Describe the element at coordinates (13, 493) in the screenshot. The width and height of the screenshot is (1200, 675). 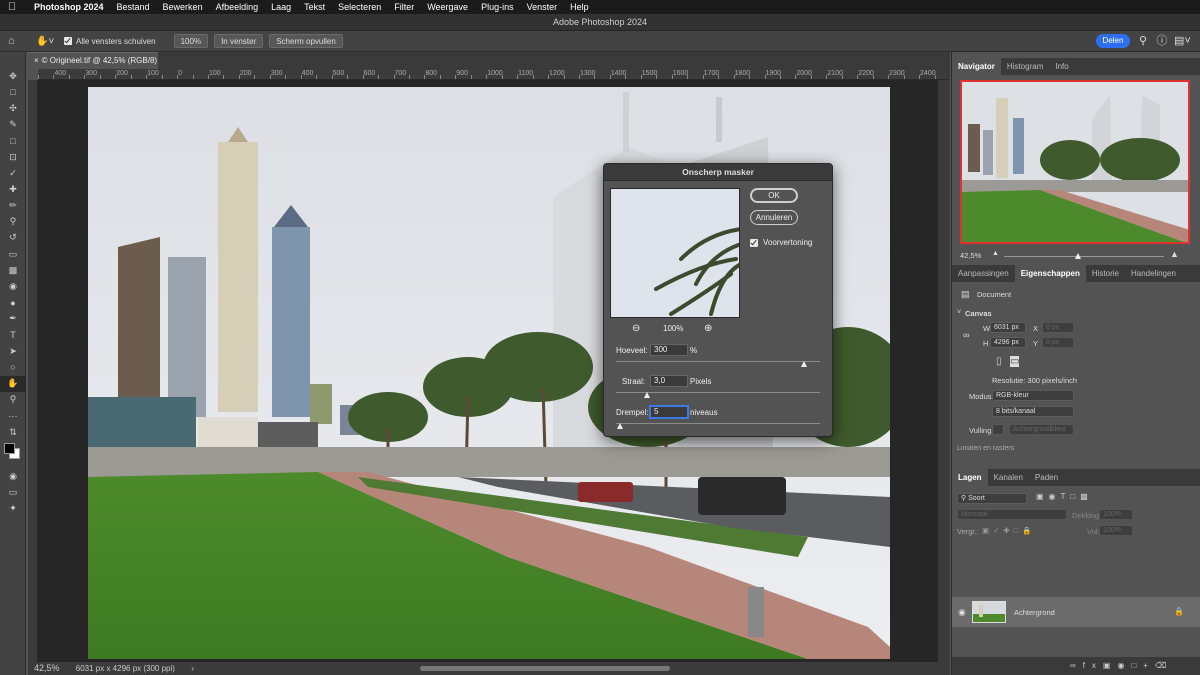
I see `screen-mode-icon: ▭` at that location.